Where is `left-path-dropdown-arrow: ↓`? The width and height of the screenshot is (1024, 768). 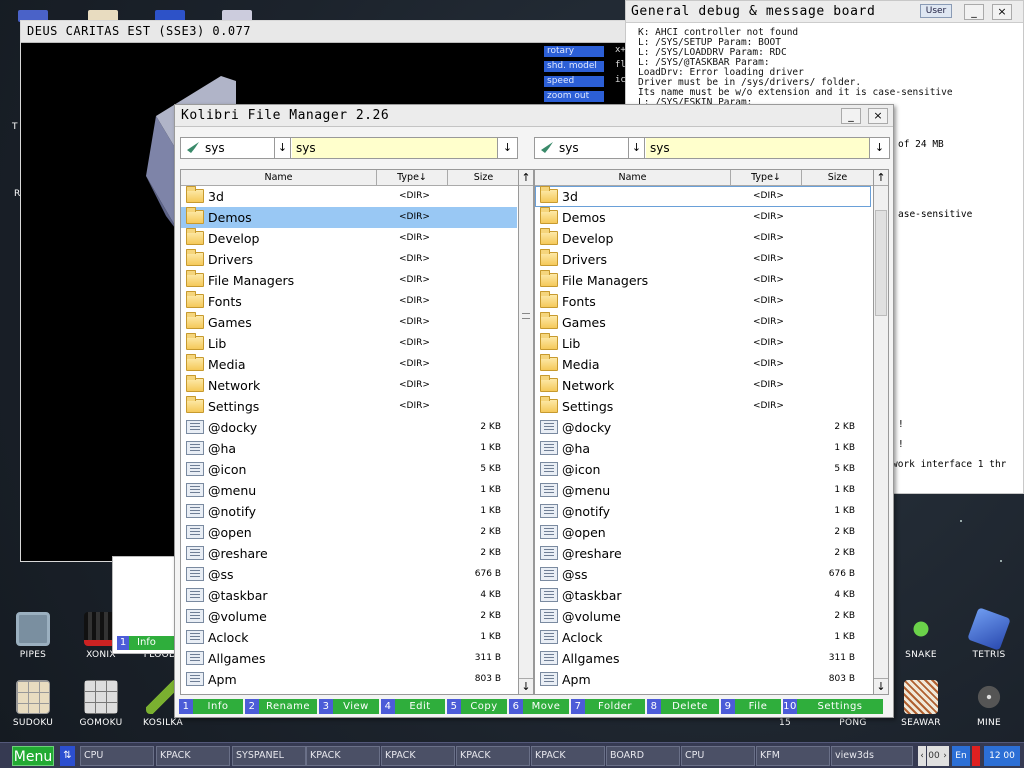
left-path-dropdown-arrow: ↓ is located at coordinates (507, 148).